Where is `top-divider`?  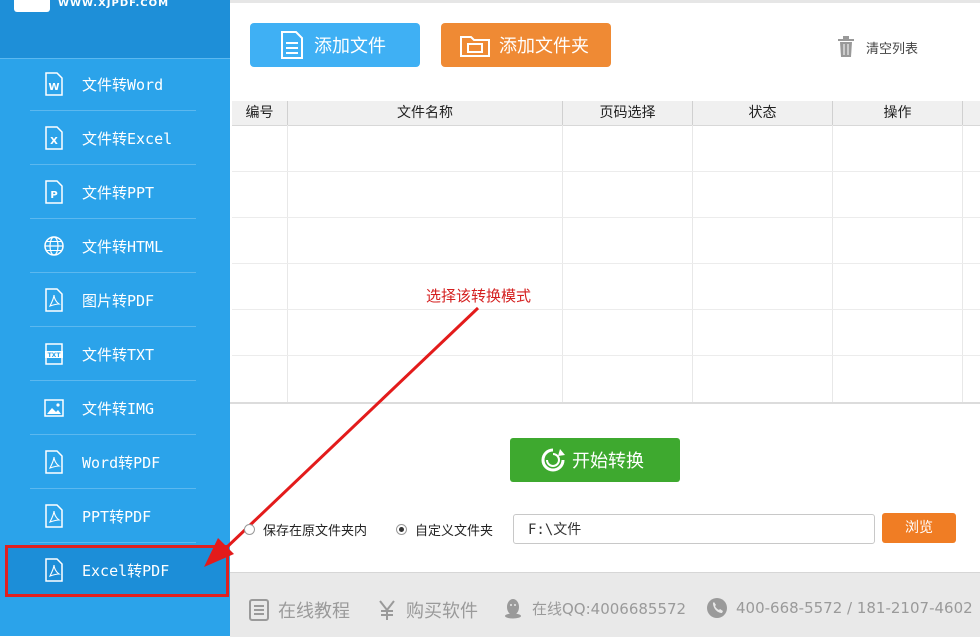
top-divider is located at coordinates (605, 1).